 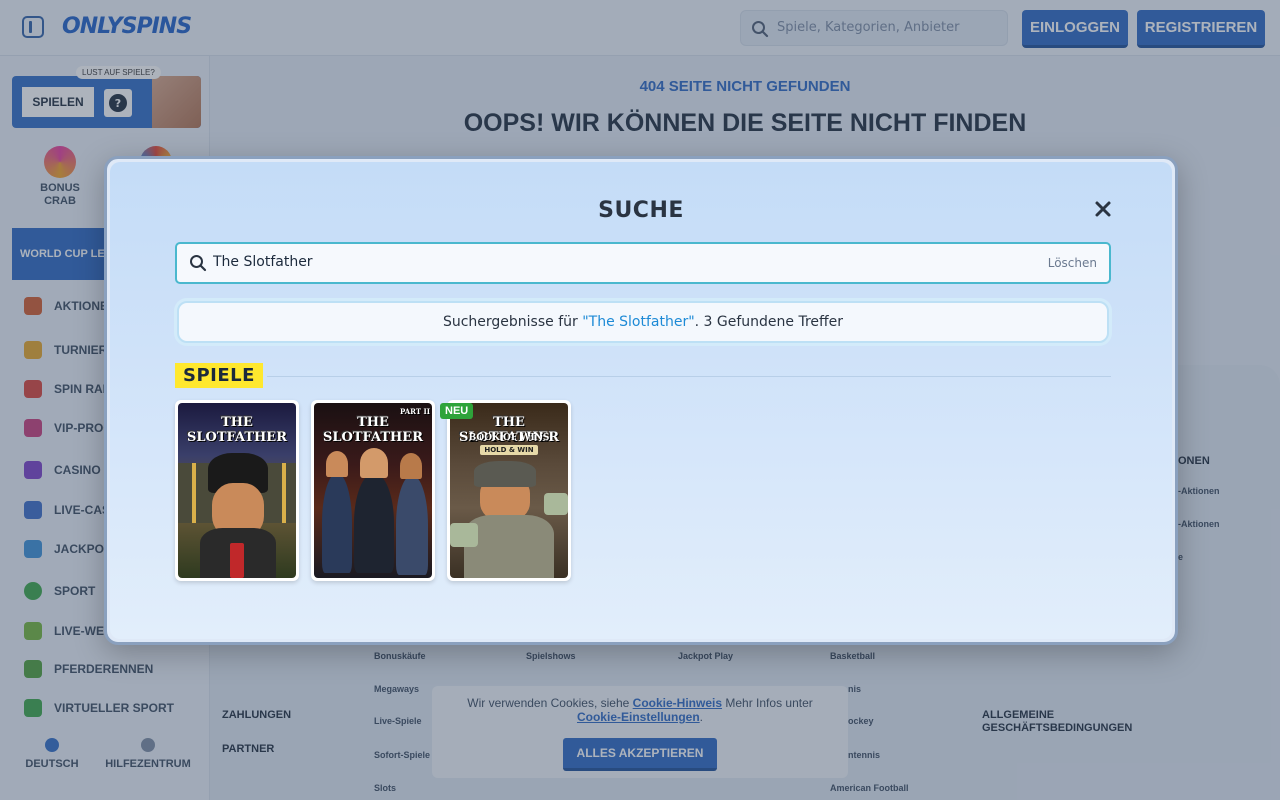 I want to click on game-thumbnail: THE SLOTFATHER, so click(x=237, y=490).